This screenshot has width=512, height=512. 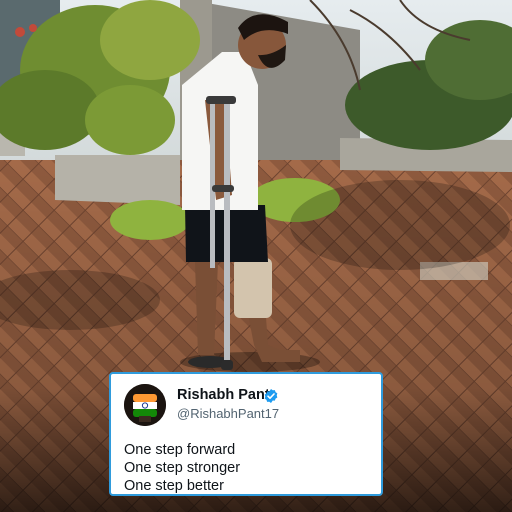 I want to click on handle: @RishabhPant17, so click(x=228, y=413).